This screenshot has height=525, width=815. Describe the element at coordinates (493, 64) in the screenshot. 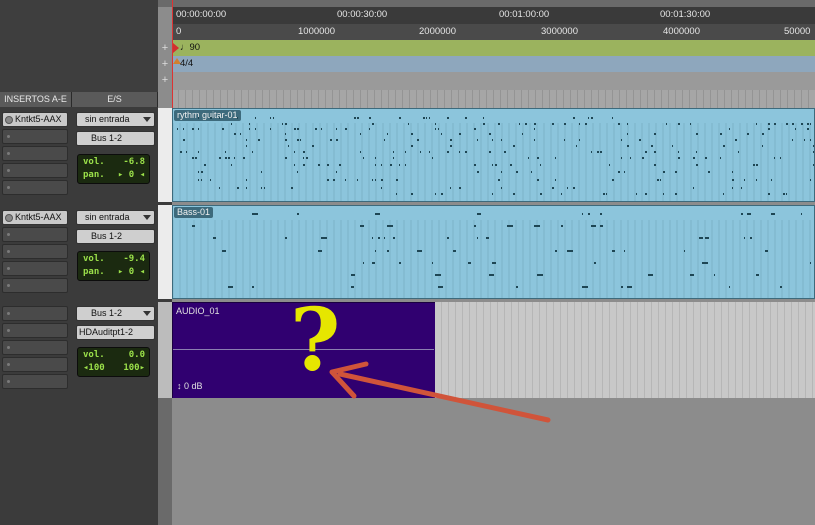

I see `meter-ruler: 4/4` at that location.